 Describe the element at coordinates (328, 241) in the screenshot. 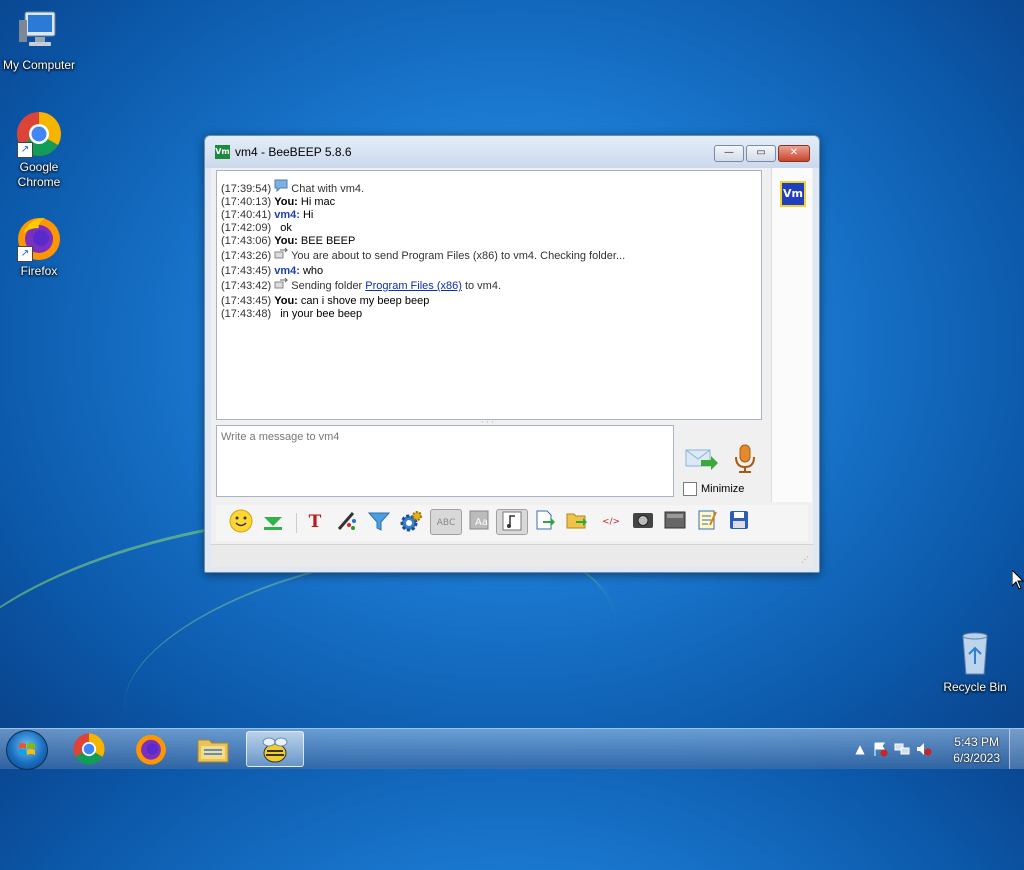

I see `message-text: BEE BEEP` at that location.